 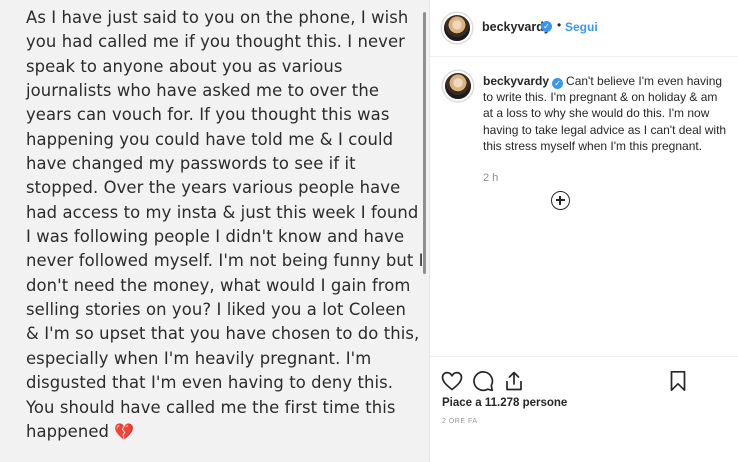 What do you see at coordinates (504, 403) in the screenshot?
I see `likes-count: Piace a 11.278 persone` at bounding box center [504, 403].